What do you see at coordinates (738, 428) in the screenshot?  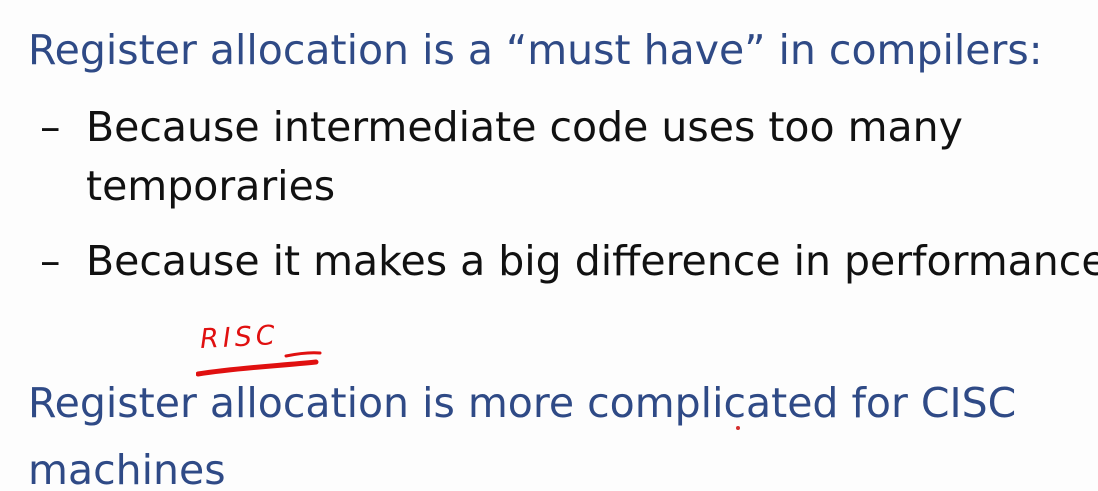 I see `pen-dot-mark` at bounding box center [738, 428].